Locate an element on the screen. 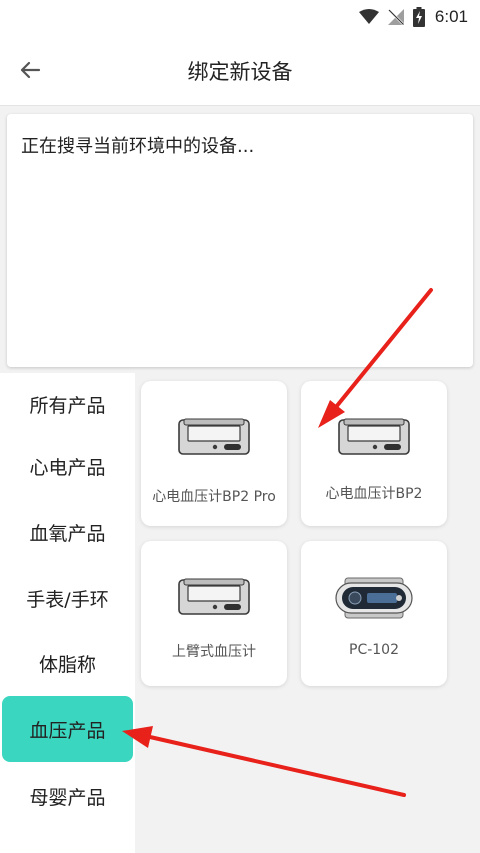 The image size is (480, 853). product-label: 心电血压计BP2 Pro is located at coordinates (214, 497).